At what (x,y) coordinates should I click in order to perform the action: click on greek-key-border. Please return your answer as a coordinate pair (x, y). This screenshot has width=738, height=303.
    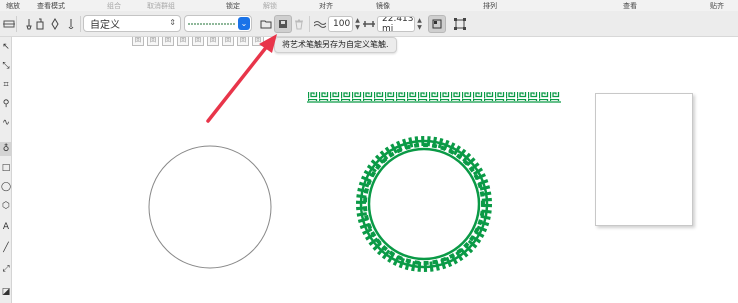
    Looking at the image, I should click on (434, 97).